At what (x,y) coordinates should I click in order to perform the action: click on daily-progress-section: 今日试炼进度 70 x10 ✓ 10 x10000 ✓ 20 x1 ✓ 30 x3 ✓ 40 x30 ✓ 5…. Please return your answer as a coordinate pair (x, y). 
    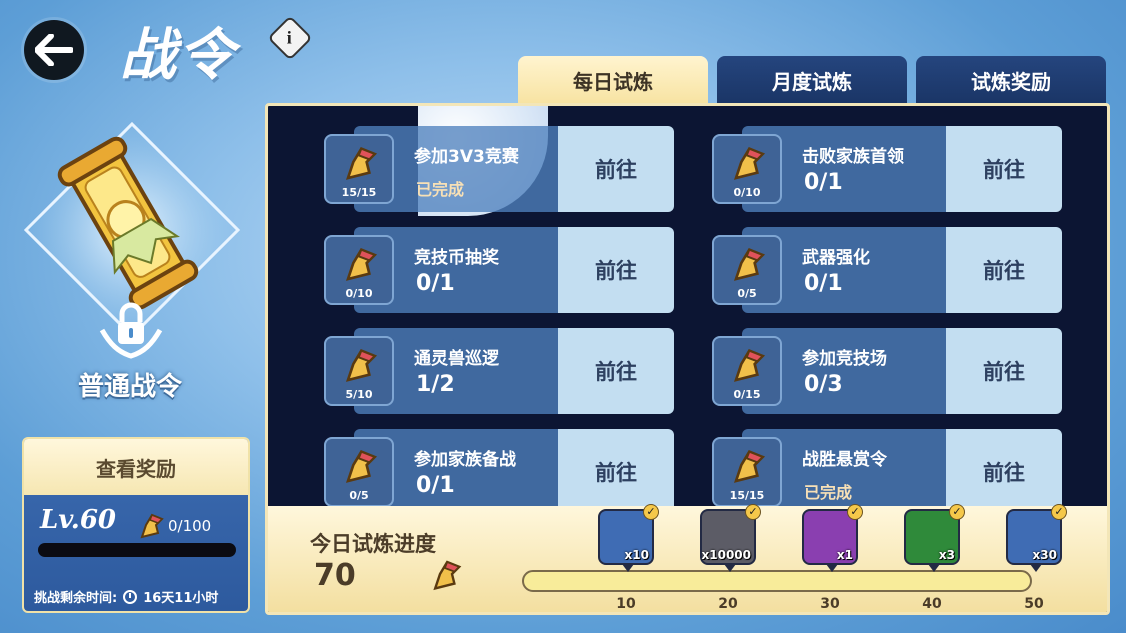
    Looking at the image, I should click on (687, 558).